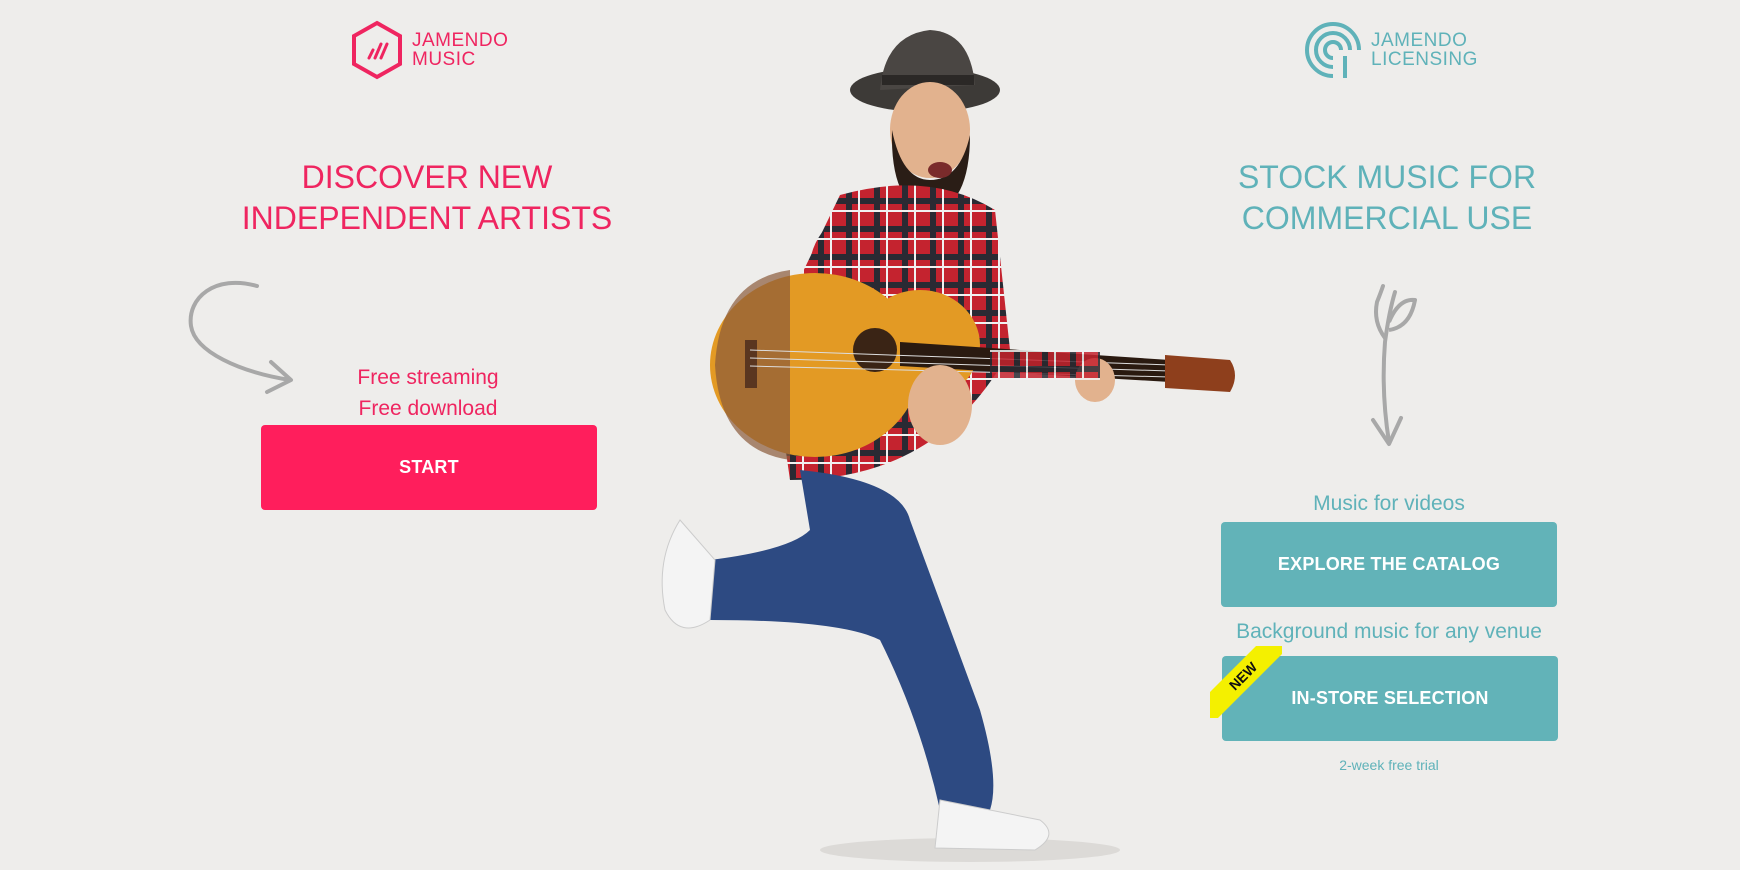 This screenshot has height=870, width=1740. I want to click on jamendo-music-logo-icon, so click(377, 50).